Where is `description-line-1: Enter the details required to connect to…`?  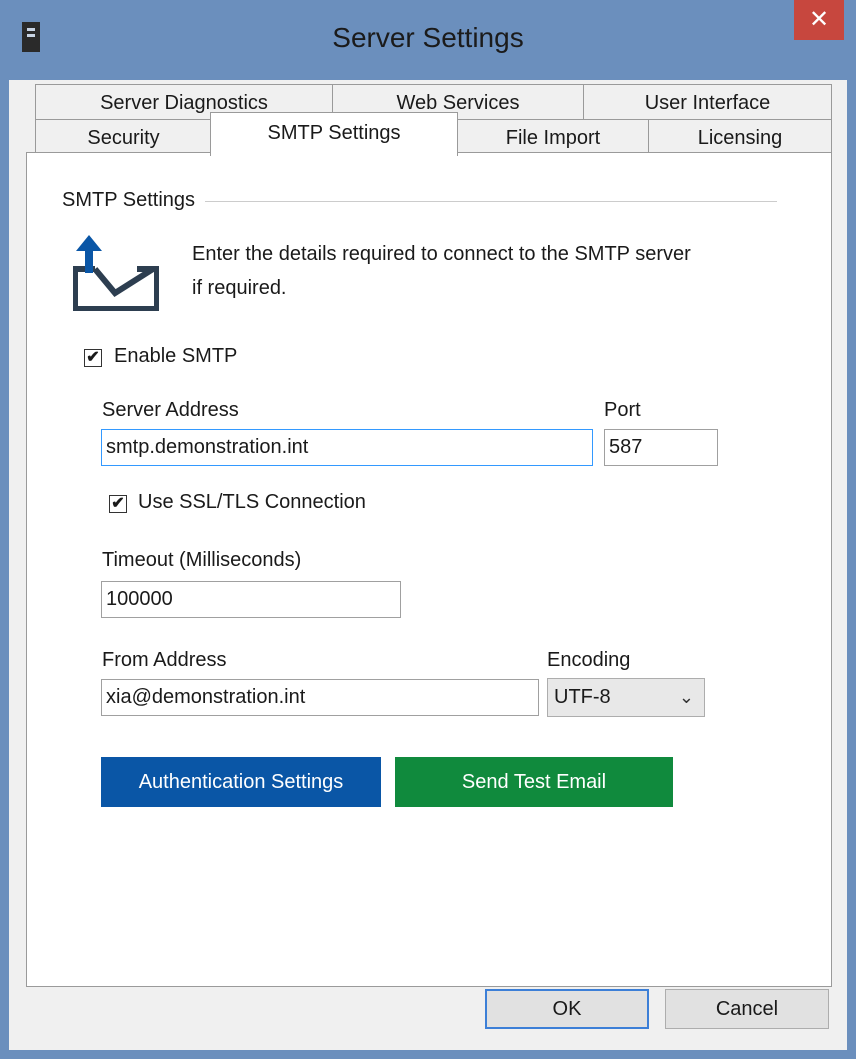
description-line-1: Enter the details required to connect to… is located at coordinates (441, 254).